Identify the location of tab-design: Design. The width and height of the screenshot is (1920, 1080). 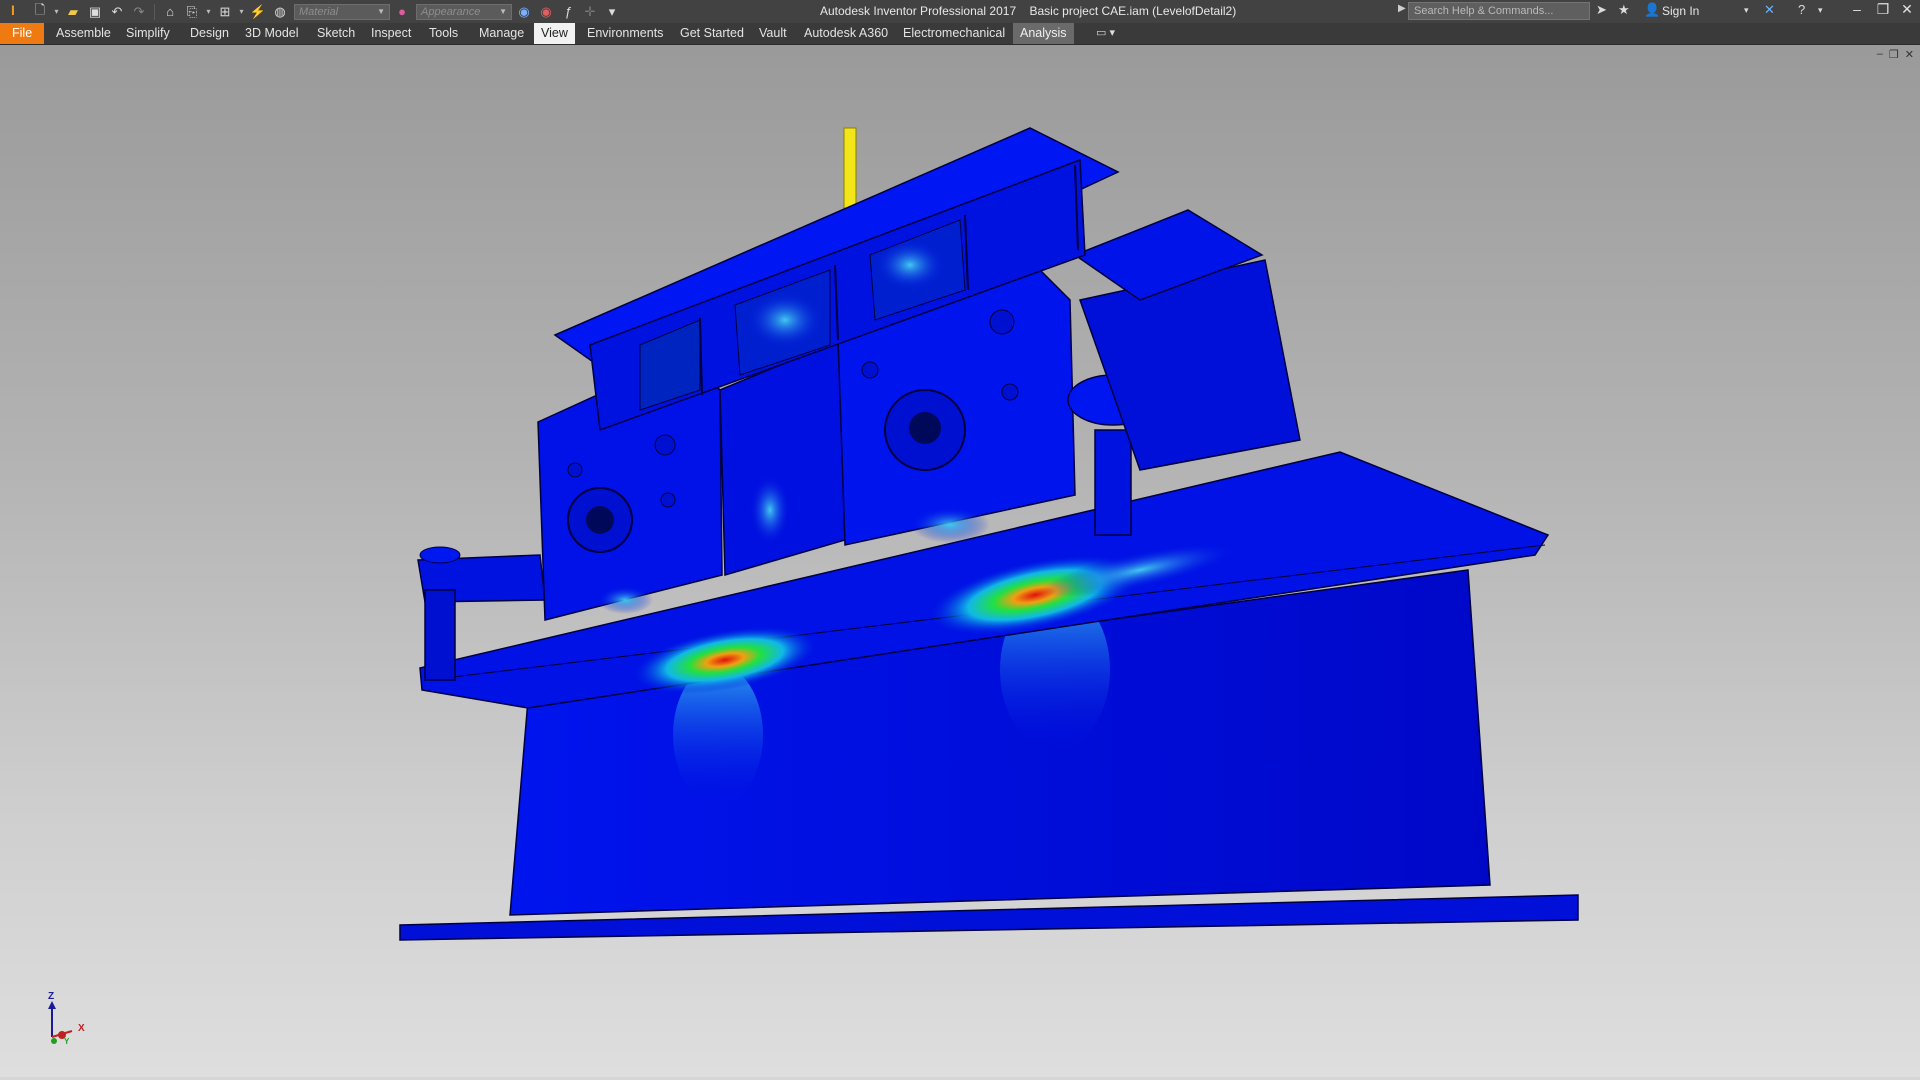
(209, 33).